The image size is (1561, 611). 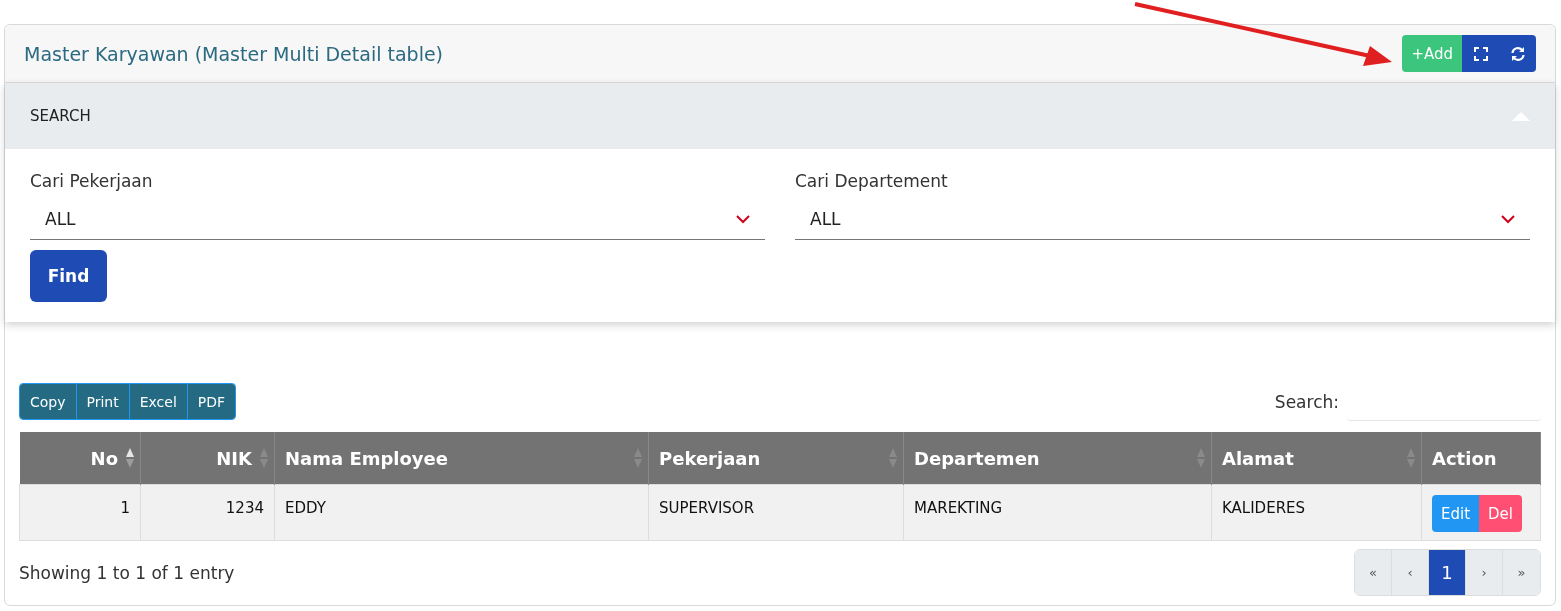 I want to click on panel-title: SEARCH, so click(x=60, y=116).